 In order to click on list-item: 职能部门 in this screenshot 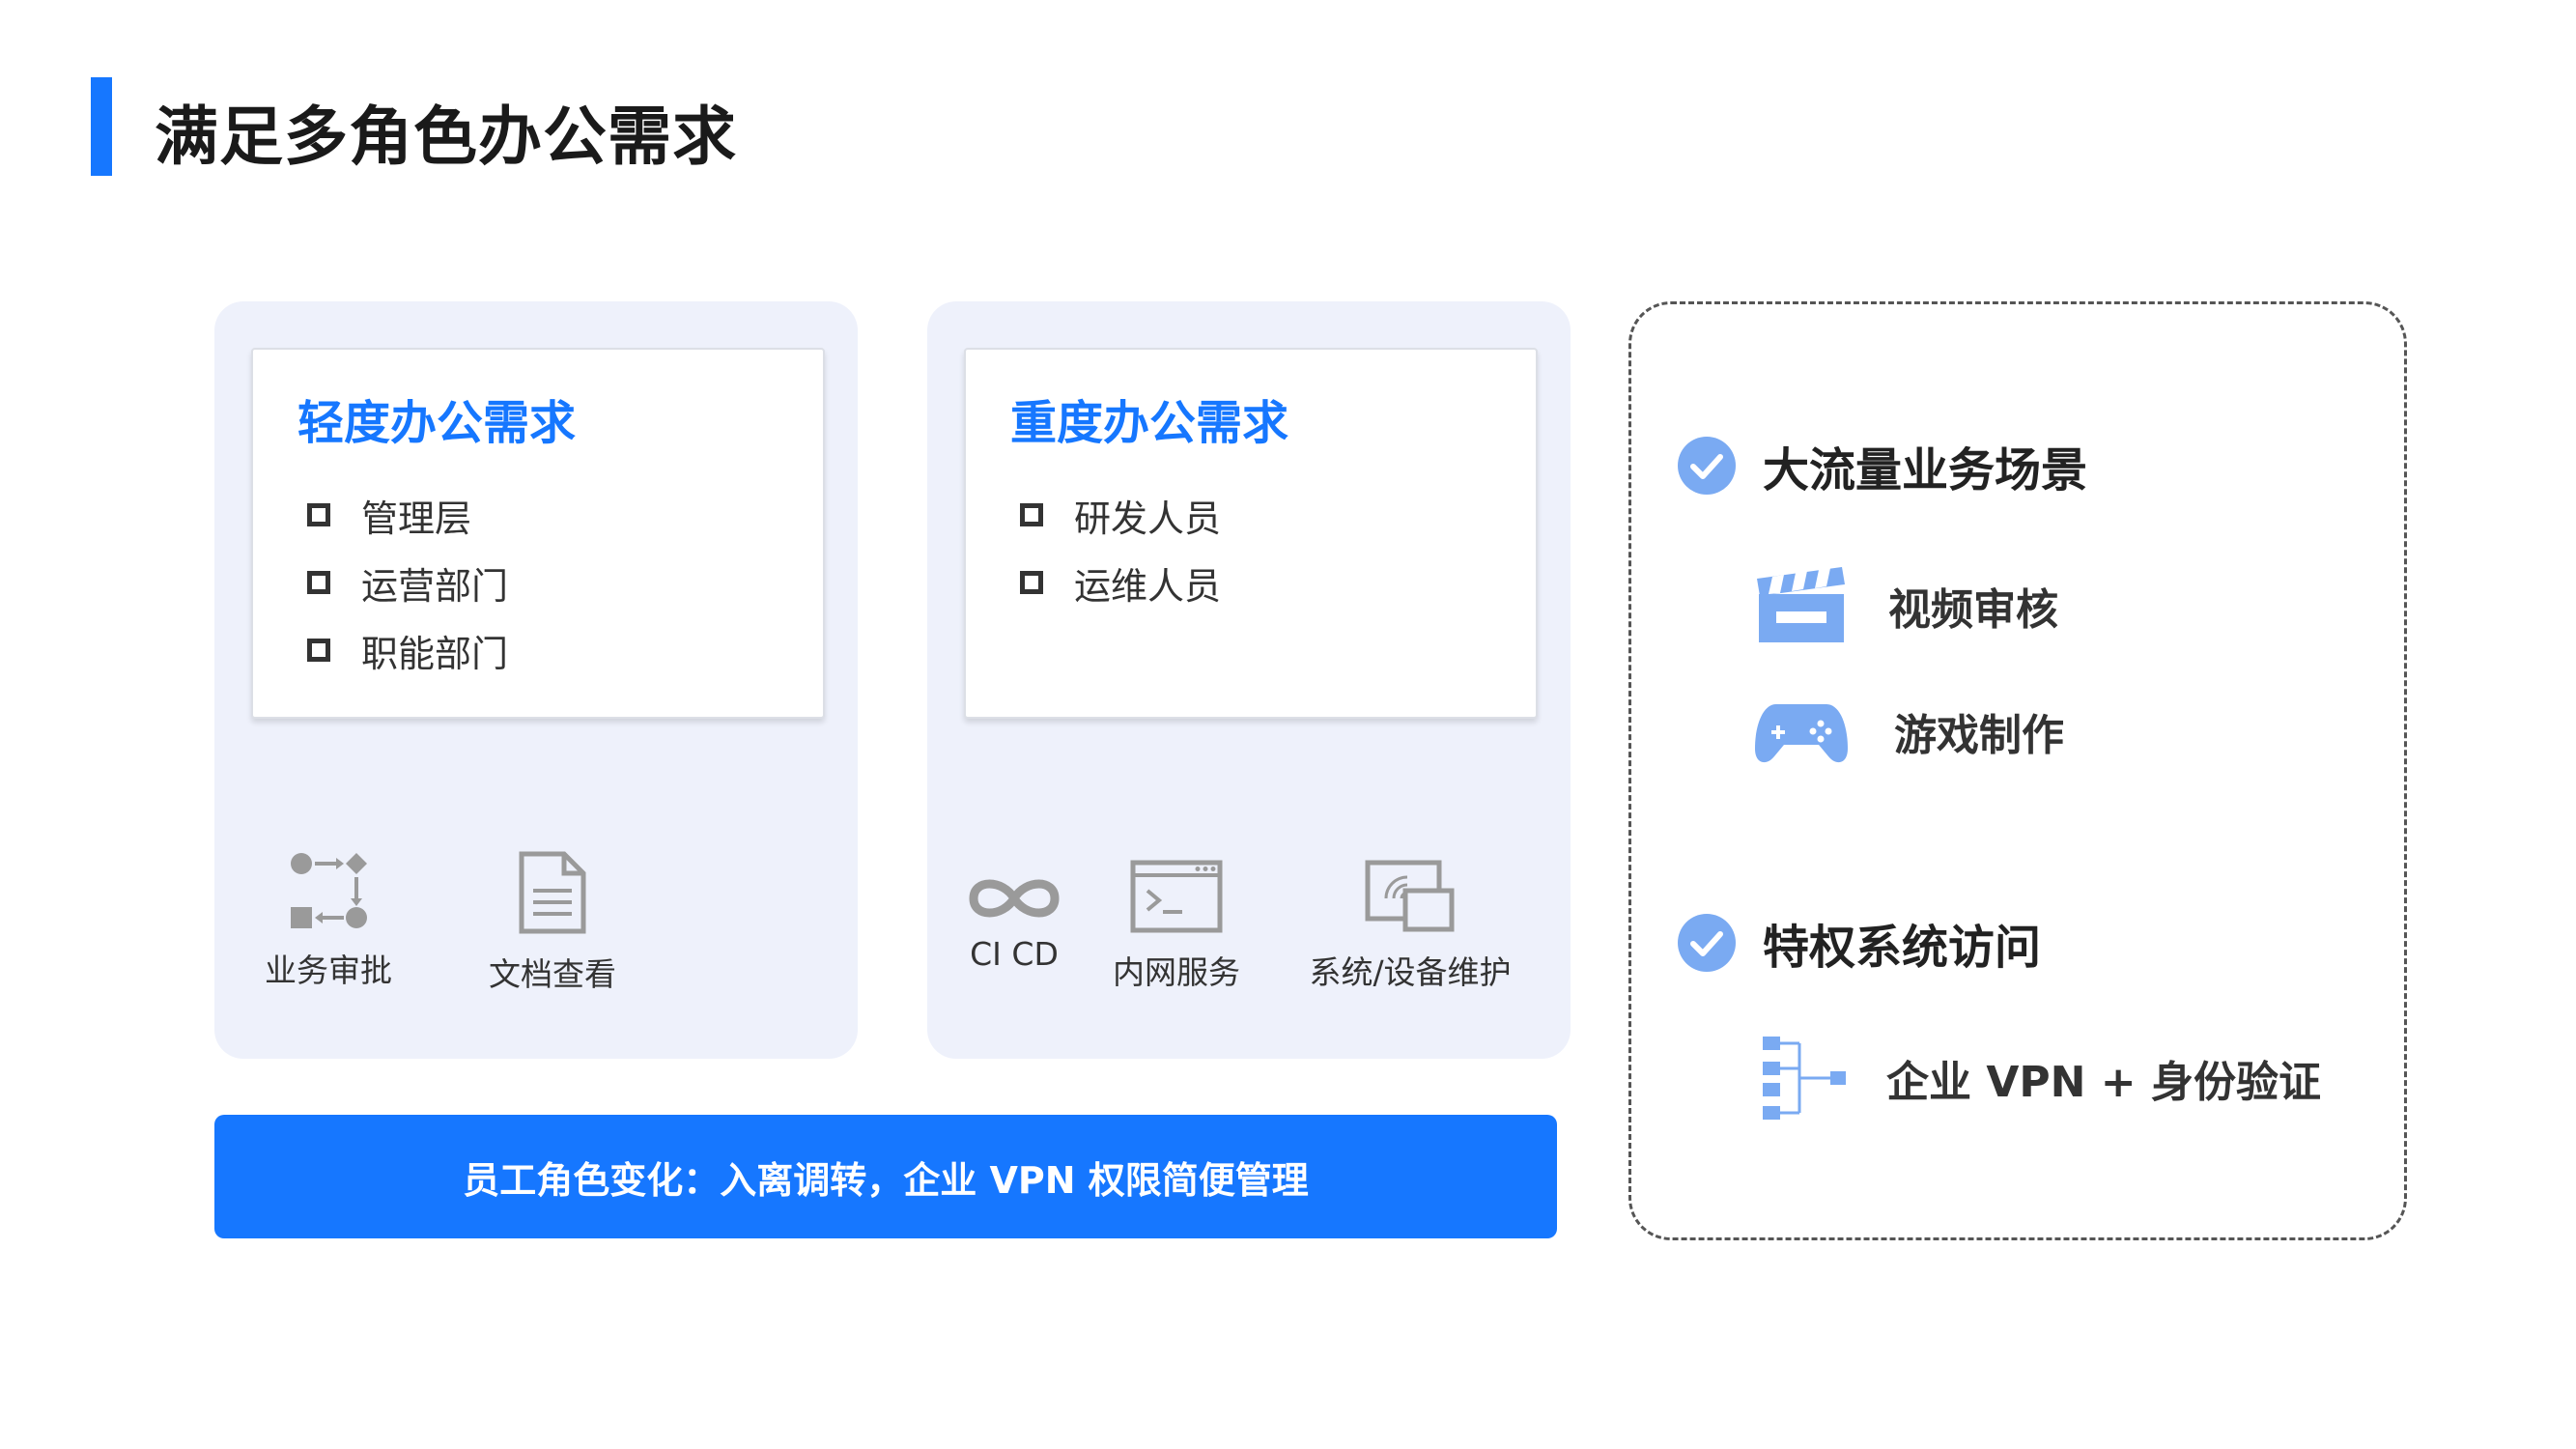, I will do `click(407, 650)`.